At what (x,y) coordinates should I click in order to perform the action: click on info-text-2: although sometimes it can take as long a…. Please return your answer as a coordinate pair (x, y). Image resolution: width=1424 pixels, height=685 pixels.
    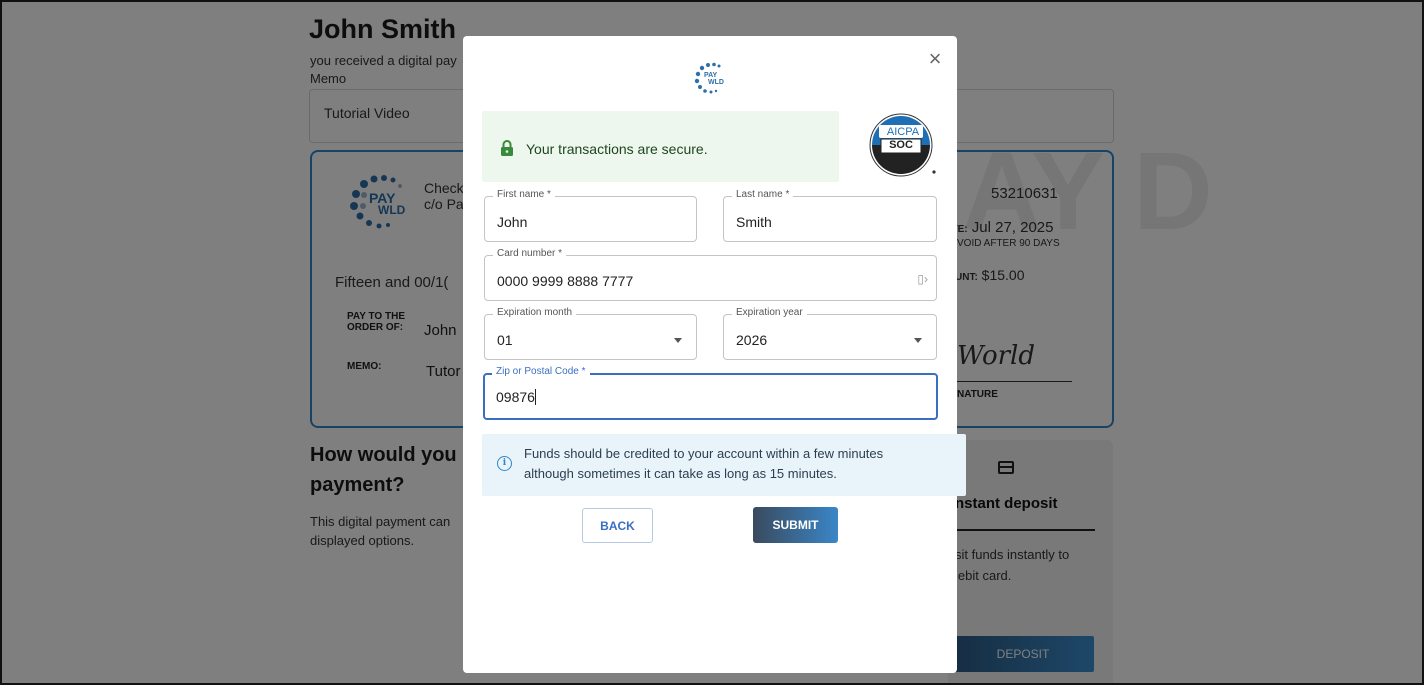
    Looking at the image, I should click on (680, 473).